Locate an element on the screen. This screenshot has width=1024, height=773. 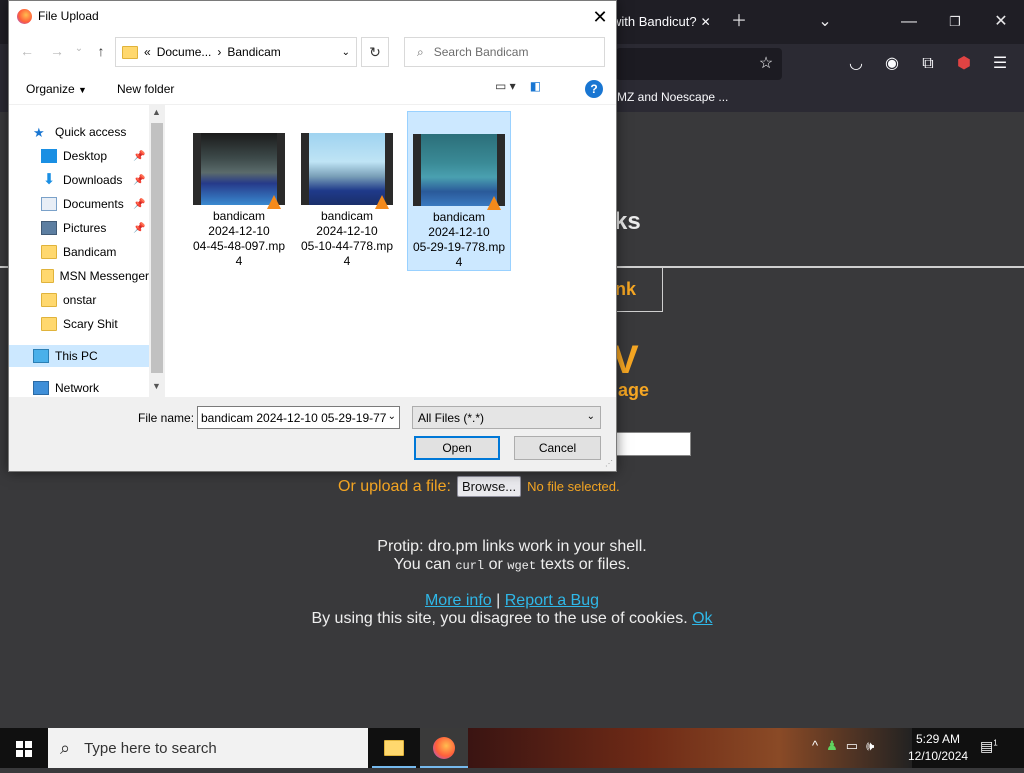
preview-pane-icon: ◧ is located at coordinates (535, 86).